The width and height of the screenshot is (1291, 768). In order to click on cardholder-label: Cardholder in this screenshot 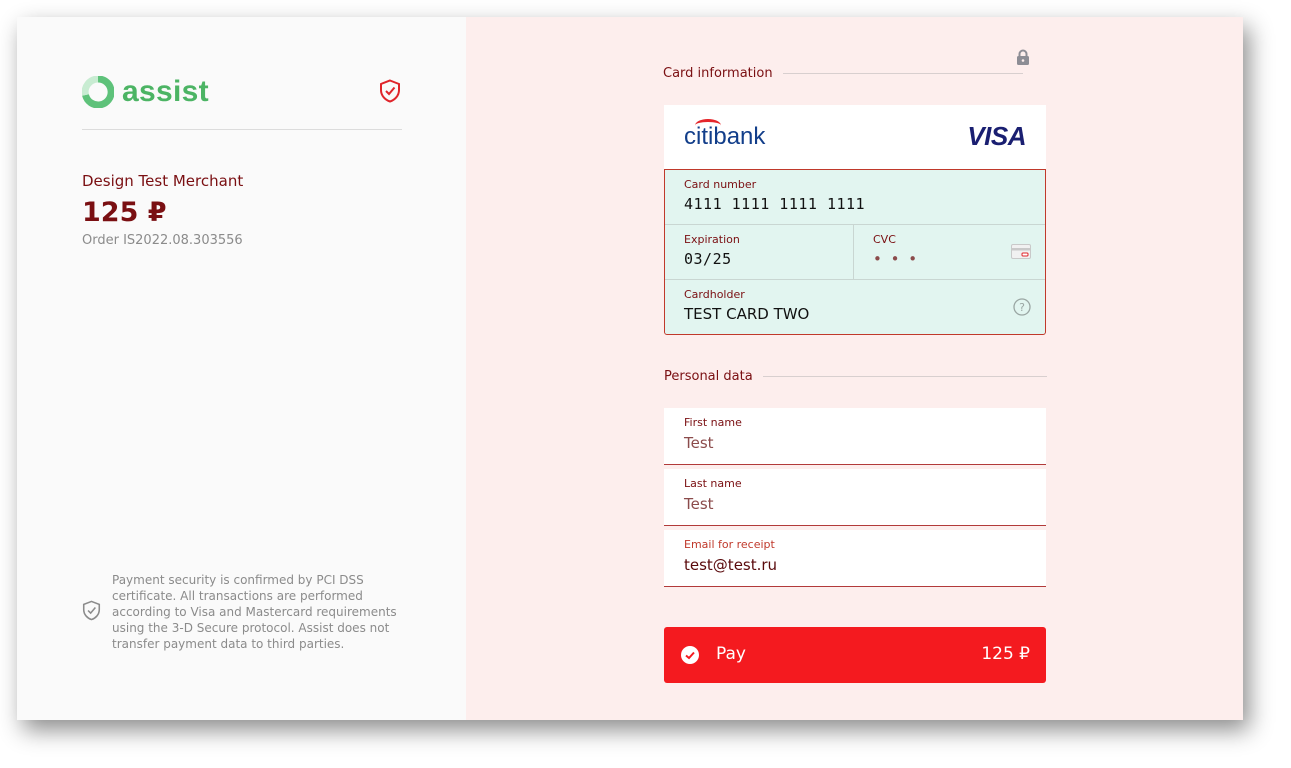, I will do `click(714, 294)`.